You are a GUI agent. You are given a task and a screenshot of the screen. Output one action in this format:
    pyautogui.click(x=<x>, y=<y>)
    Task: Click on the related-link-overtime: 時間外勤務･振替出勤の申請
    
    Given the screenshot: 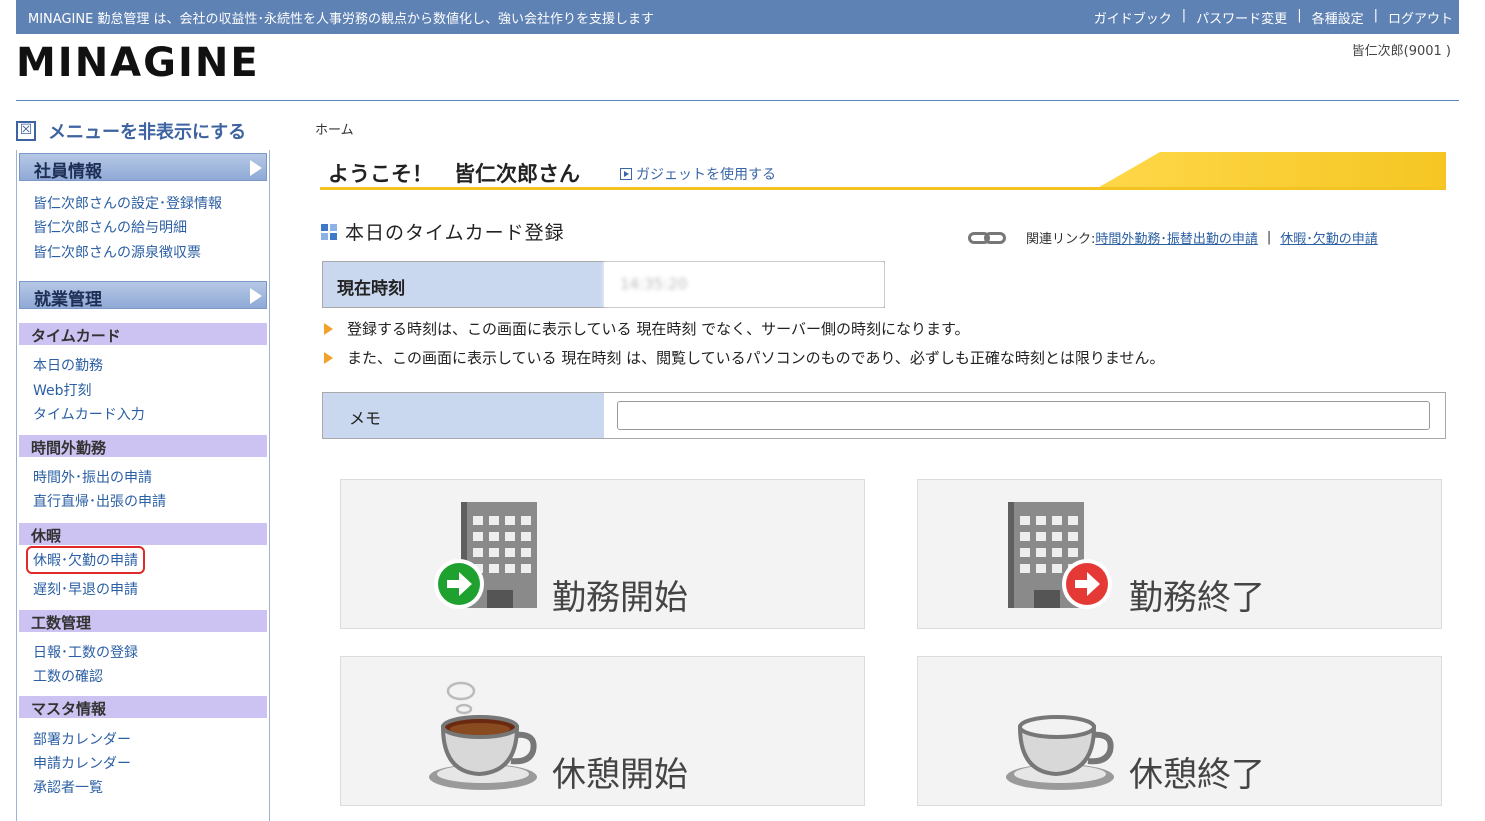 What is the action you would take?
    pyautogui.click(x=1176, y=237)
    